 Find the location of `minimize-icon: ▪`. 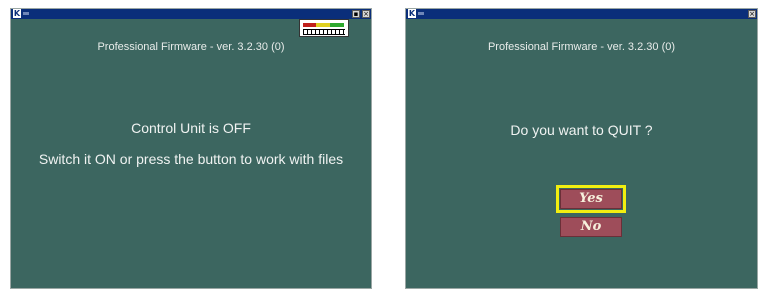

minimize-icon: ▪ is located at coordinates (356, 14).